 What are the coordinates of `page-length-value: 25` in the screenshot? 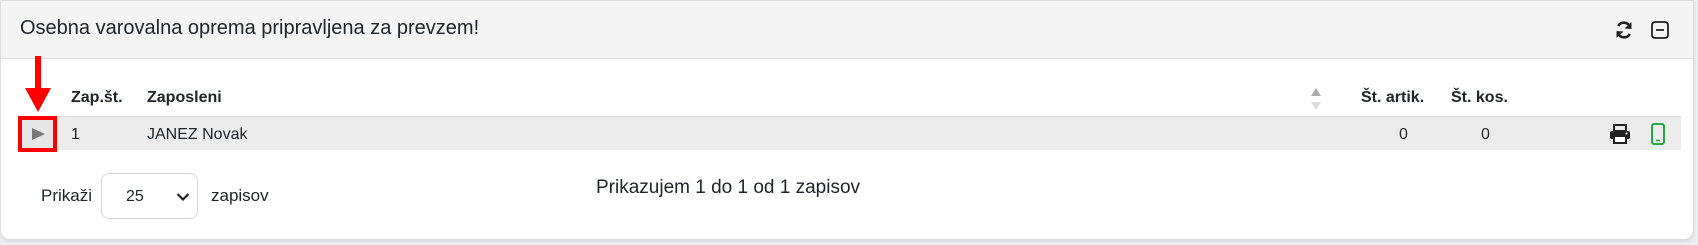 It's located at (135, 196).